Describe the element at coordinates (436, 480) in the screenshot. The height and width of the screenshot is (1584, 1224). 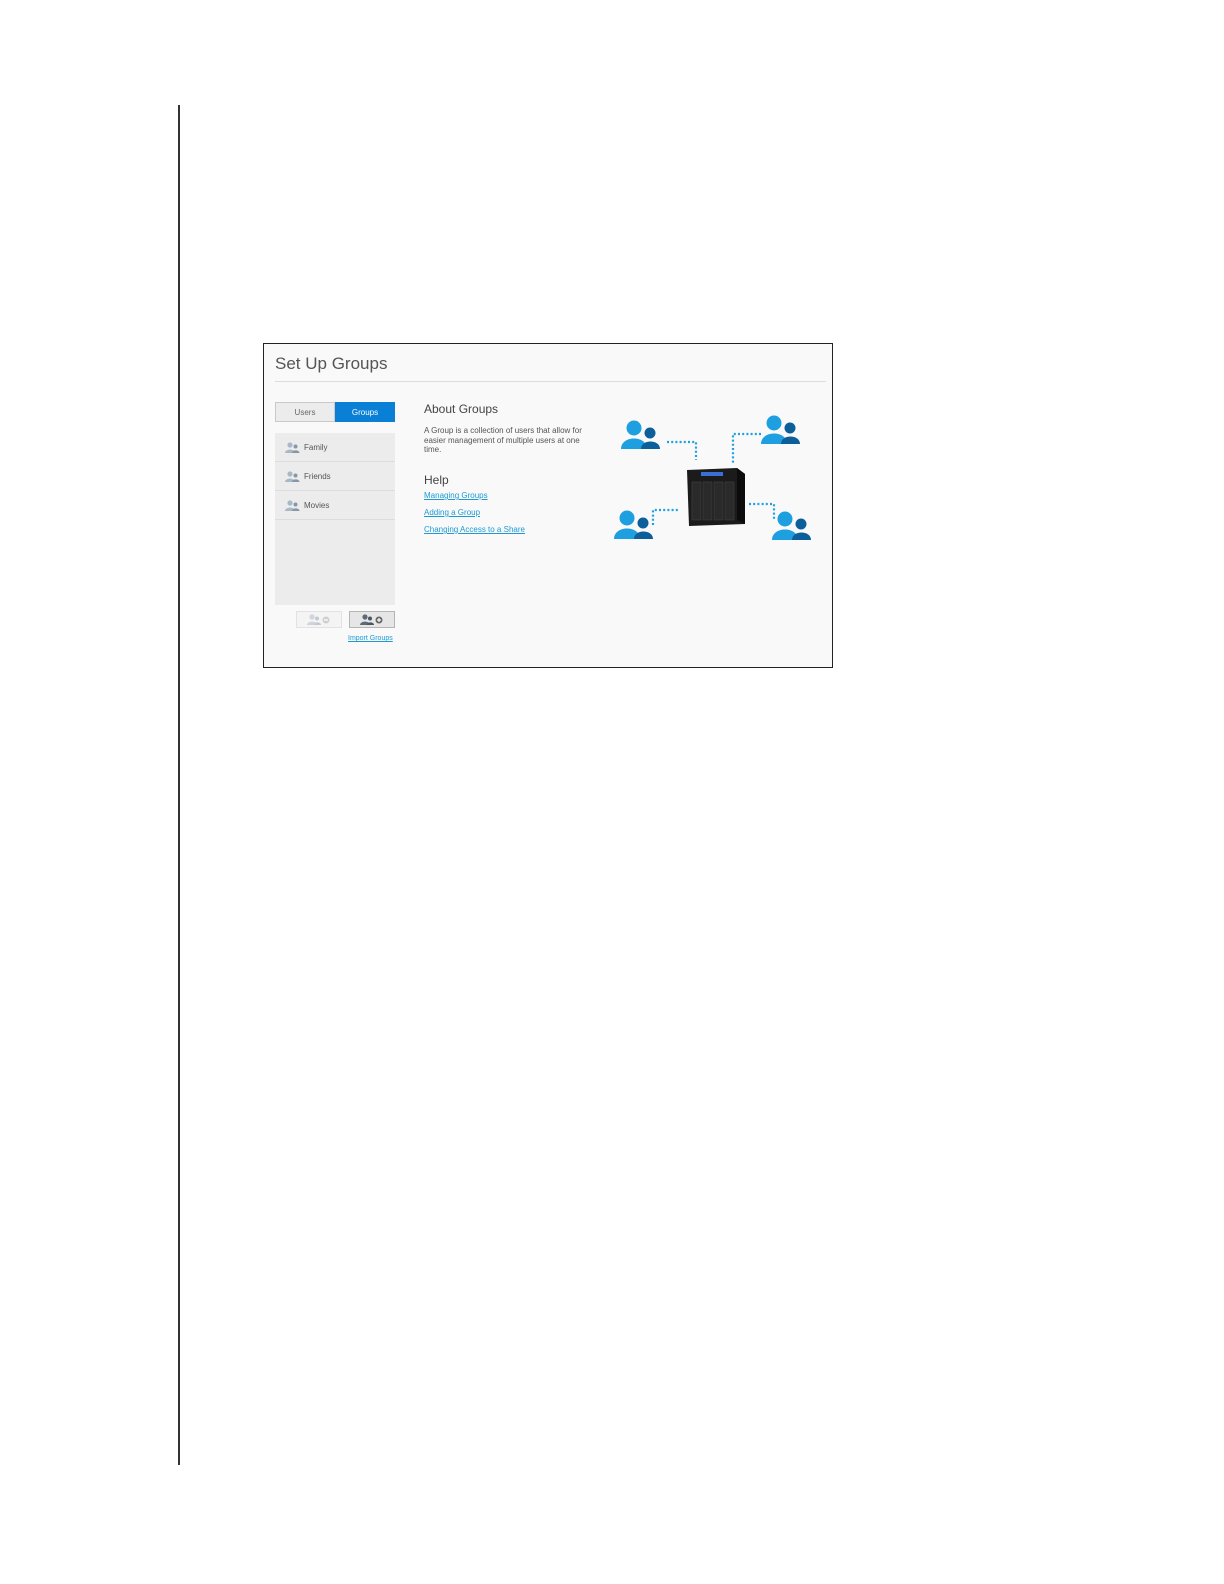
I see `help-heading: Help` at that location.